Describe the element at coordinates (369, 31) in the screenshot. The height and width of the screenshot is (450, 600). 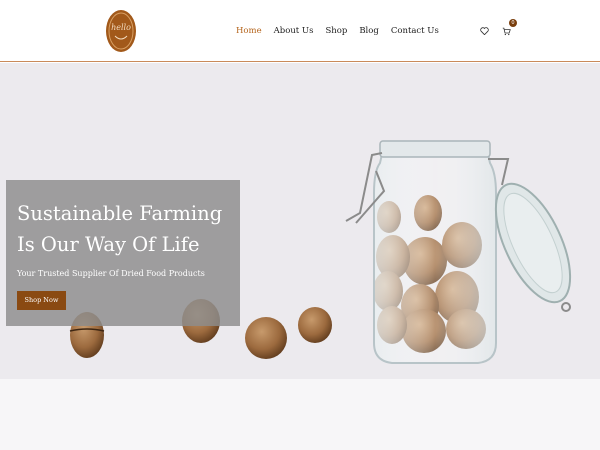
I see `nav-item-blog: Blog` at that location.